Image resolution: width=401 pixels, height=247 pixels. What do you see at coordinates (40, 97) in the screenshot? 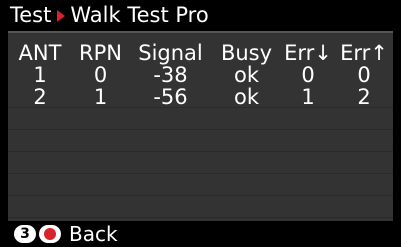
I see `cell-ant: 2` at bounding box center [40, 97].